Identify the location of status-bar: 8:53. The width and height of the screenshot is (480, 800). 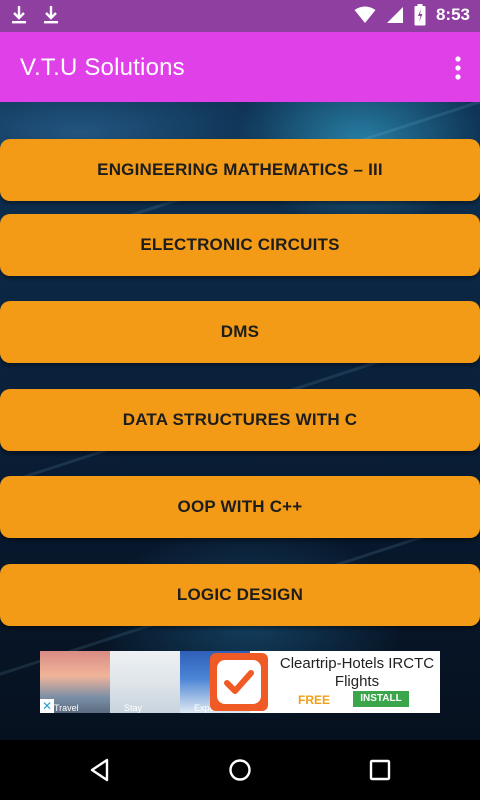
(240, 16).